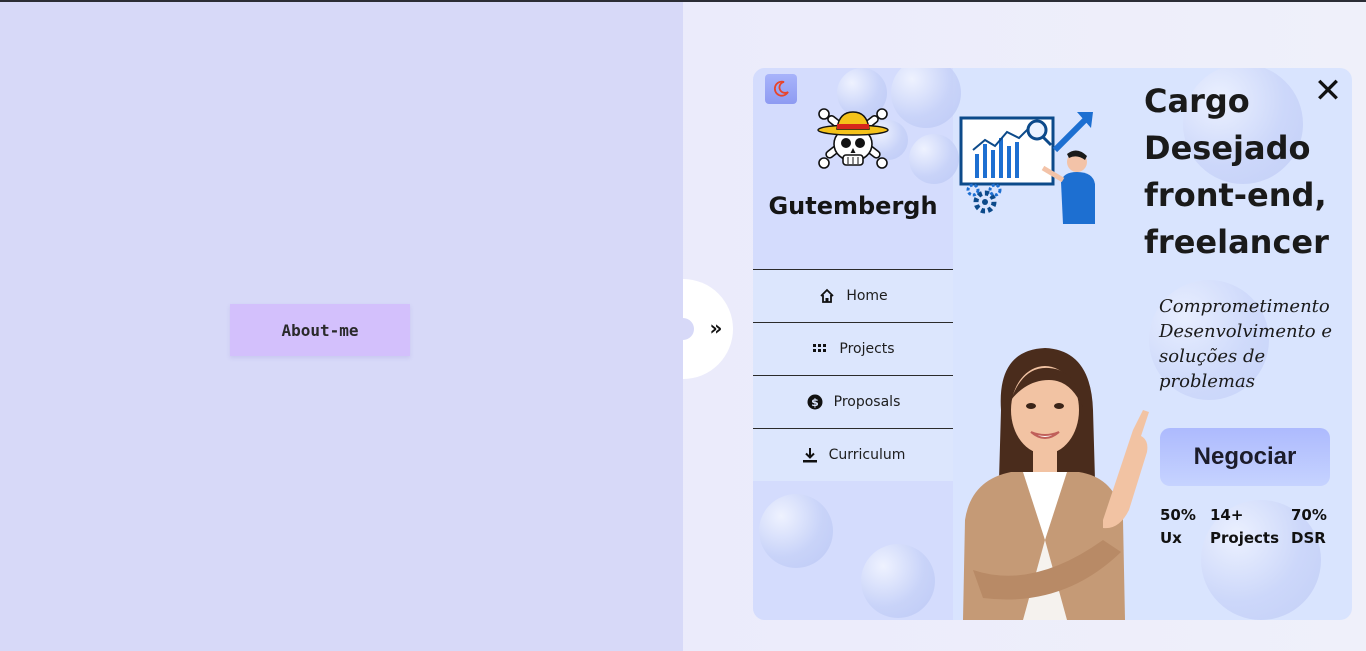 This screenshot has height=651, width=1366. Describe the element at coordinates (867, 349) in the screenshot. I see `sidebar-item-label: Projects` at that location.